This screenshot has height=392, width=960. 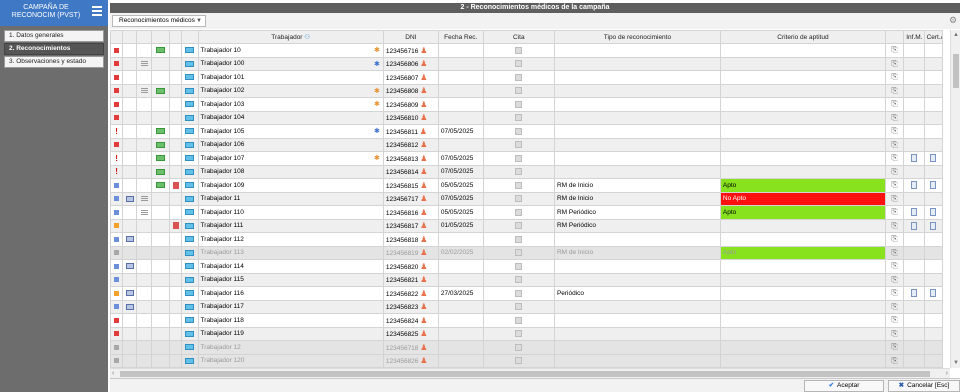 I want to click on scroll-up-icon: ▲, so click(x=956, y=35).